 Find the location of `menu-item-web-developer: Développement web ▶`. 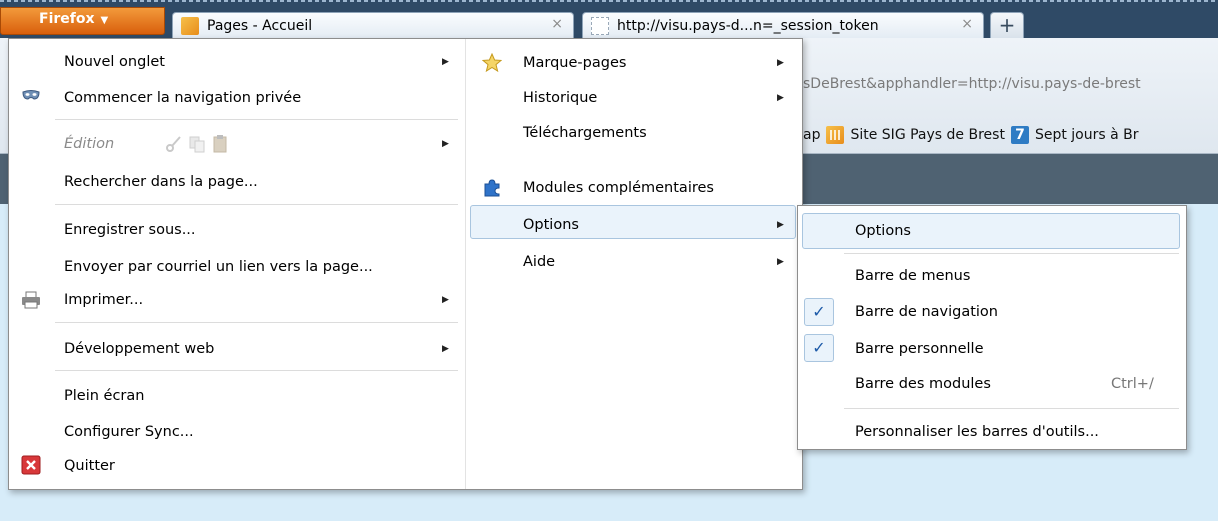

menu-item-web-developer: Développement web ▶ is located at coordinates (259, 349).